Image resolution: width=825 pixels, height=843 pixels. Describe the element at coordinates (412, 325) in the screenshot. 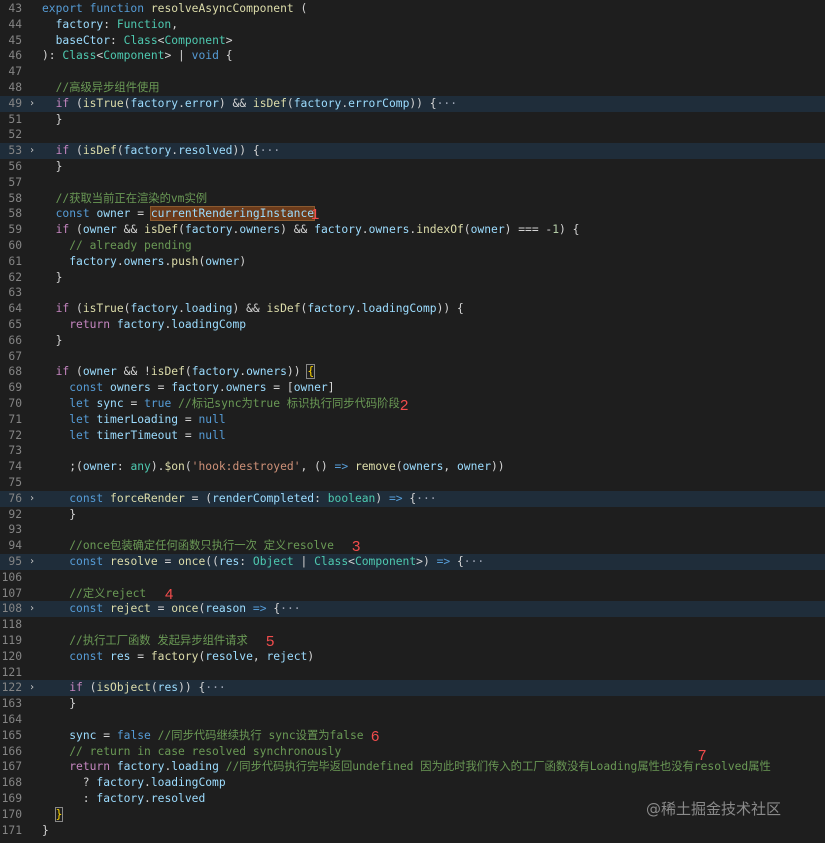

I see `code-line: 65 return factory.loadingComp` at that location.